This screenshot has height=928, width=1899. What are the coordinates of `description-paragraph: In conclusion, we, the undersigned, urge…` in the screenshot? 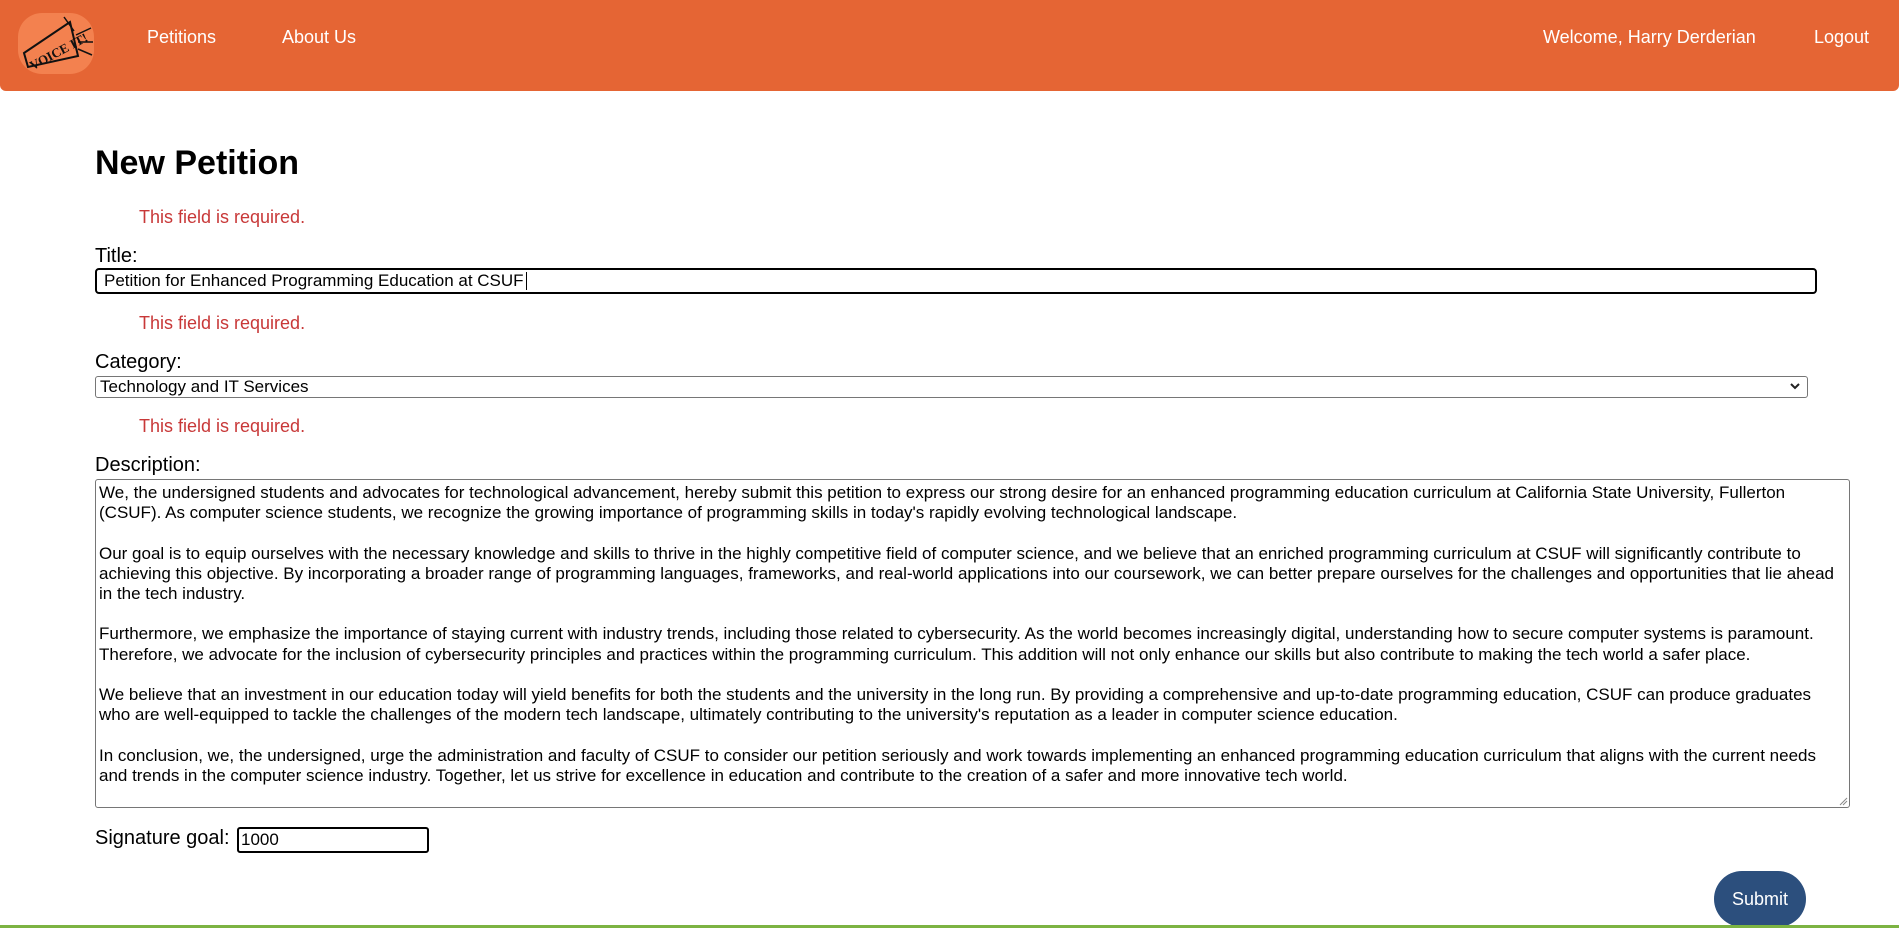 It's located at (957, 765).